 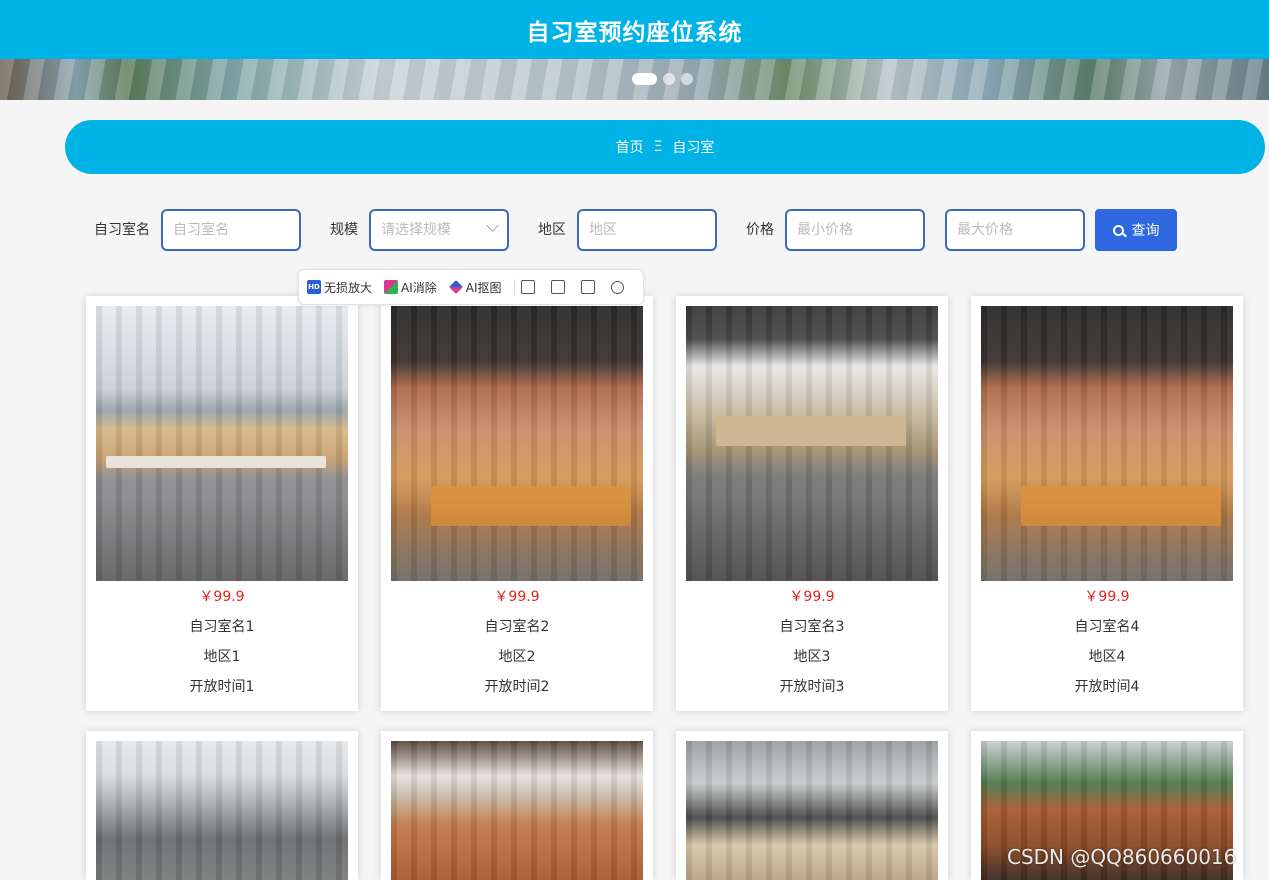 I want to click on room-region: 地区3, so click(x=812, y=657).